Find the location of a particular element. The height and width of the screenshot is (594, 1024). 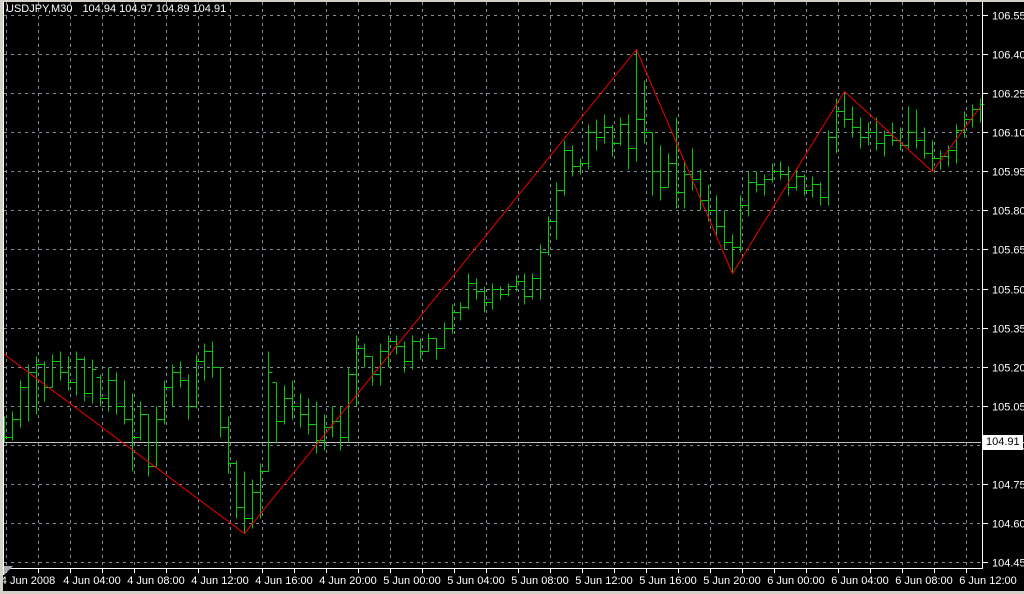

price-axis-label: 106.25 is located at coordinates (1008, 95).